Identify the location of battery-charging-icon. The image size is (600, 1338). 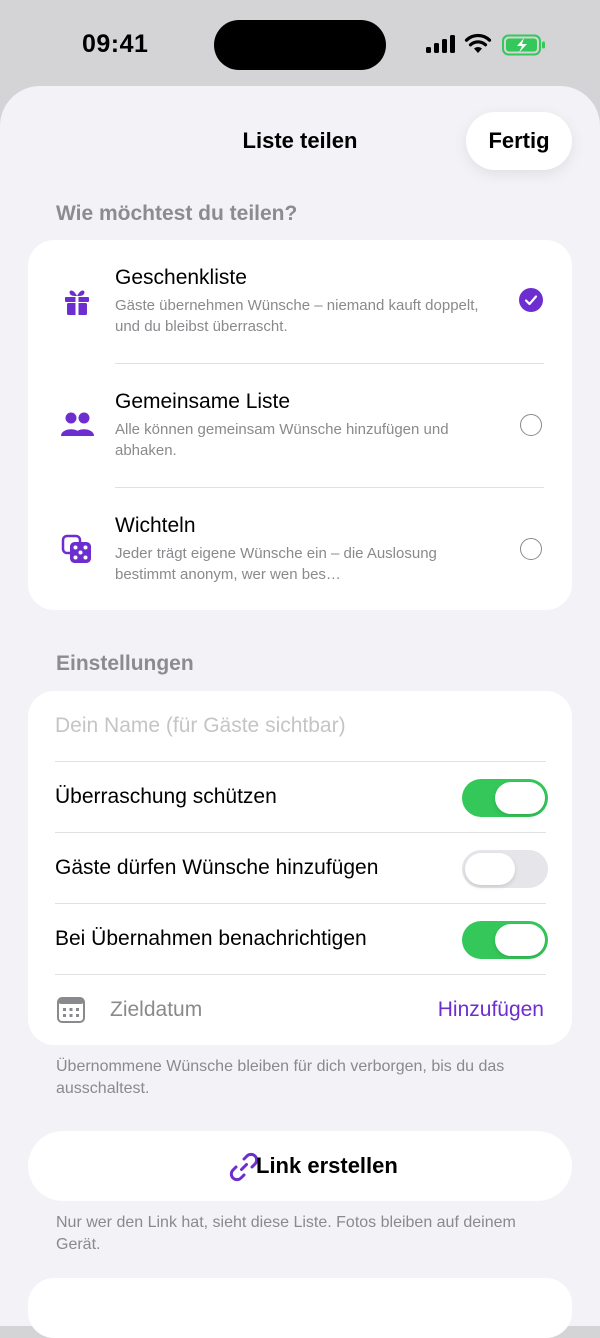
(523, 45).